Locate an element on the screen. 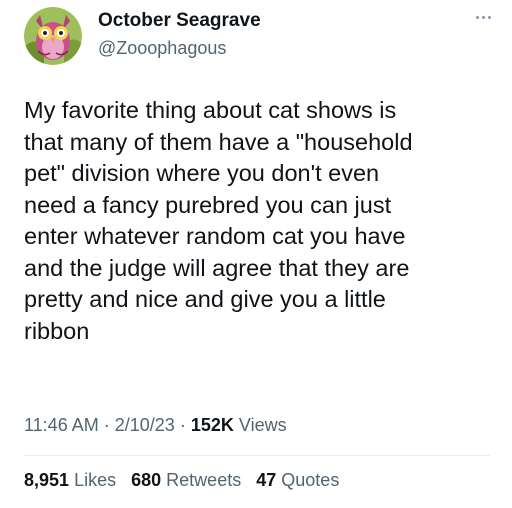 The width and height of the screenshot is (512, 508). tweet-line: pretty and nice and give you a little is located at coordinates (205, 299).